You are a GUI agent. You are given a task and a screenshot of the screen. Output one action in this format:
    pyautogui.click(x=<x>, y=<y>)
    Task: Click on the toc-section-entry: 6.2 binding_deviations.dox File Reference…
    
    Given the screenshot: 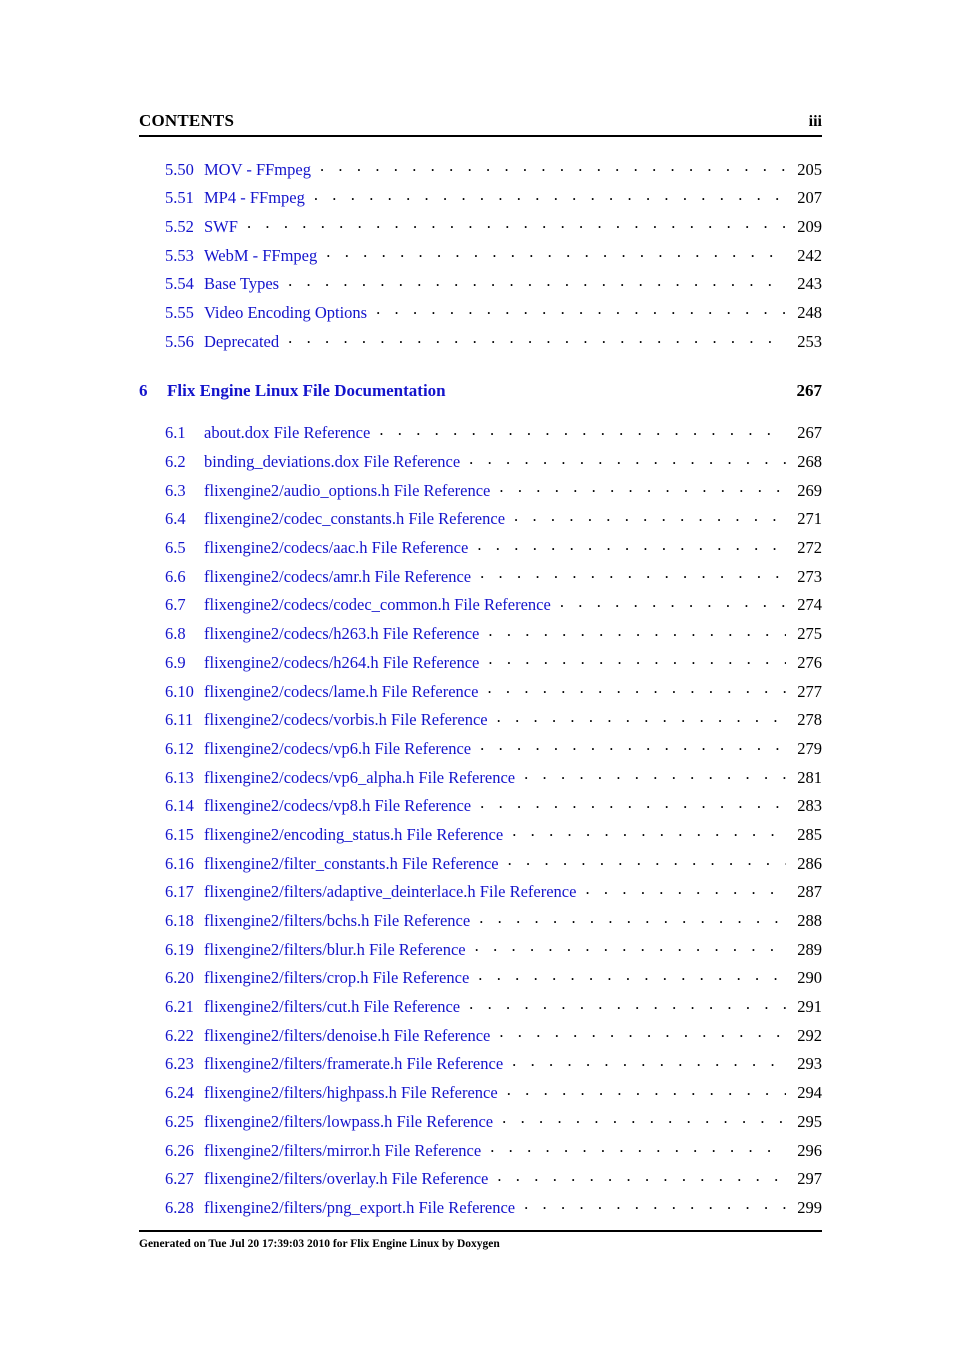 What is the action you would take?
    pyautogui.click(x=480, y=465)
    